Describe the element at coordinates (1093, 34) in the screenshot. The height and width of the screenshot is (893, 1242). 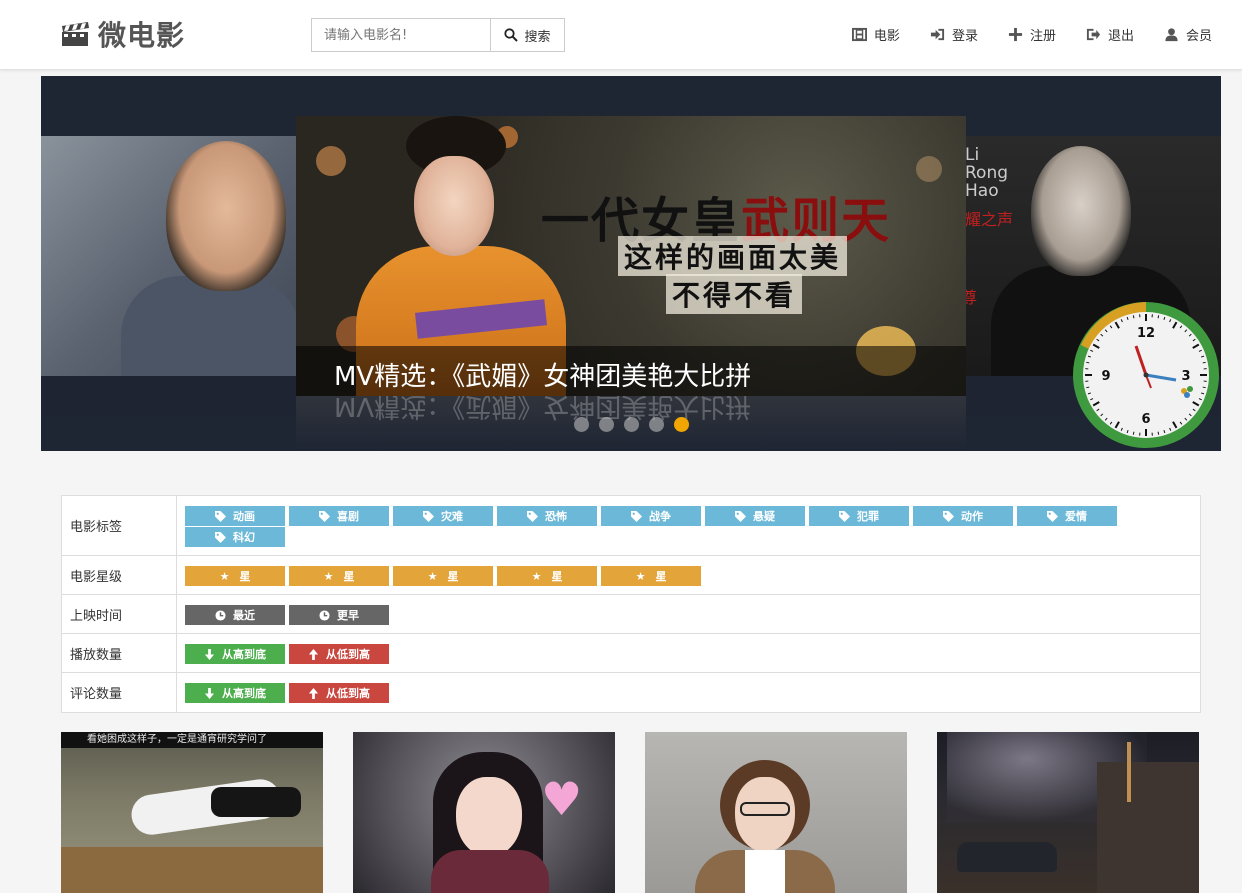
I see `logout-icon` at that location.